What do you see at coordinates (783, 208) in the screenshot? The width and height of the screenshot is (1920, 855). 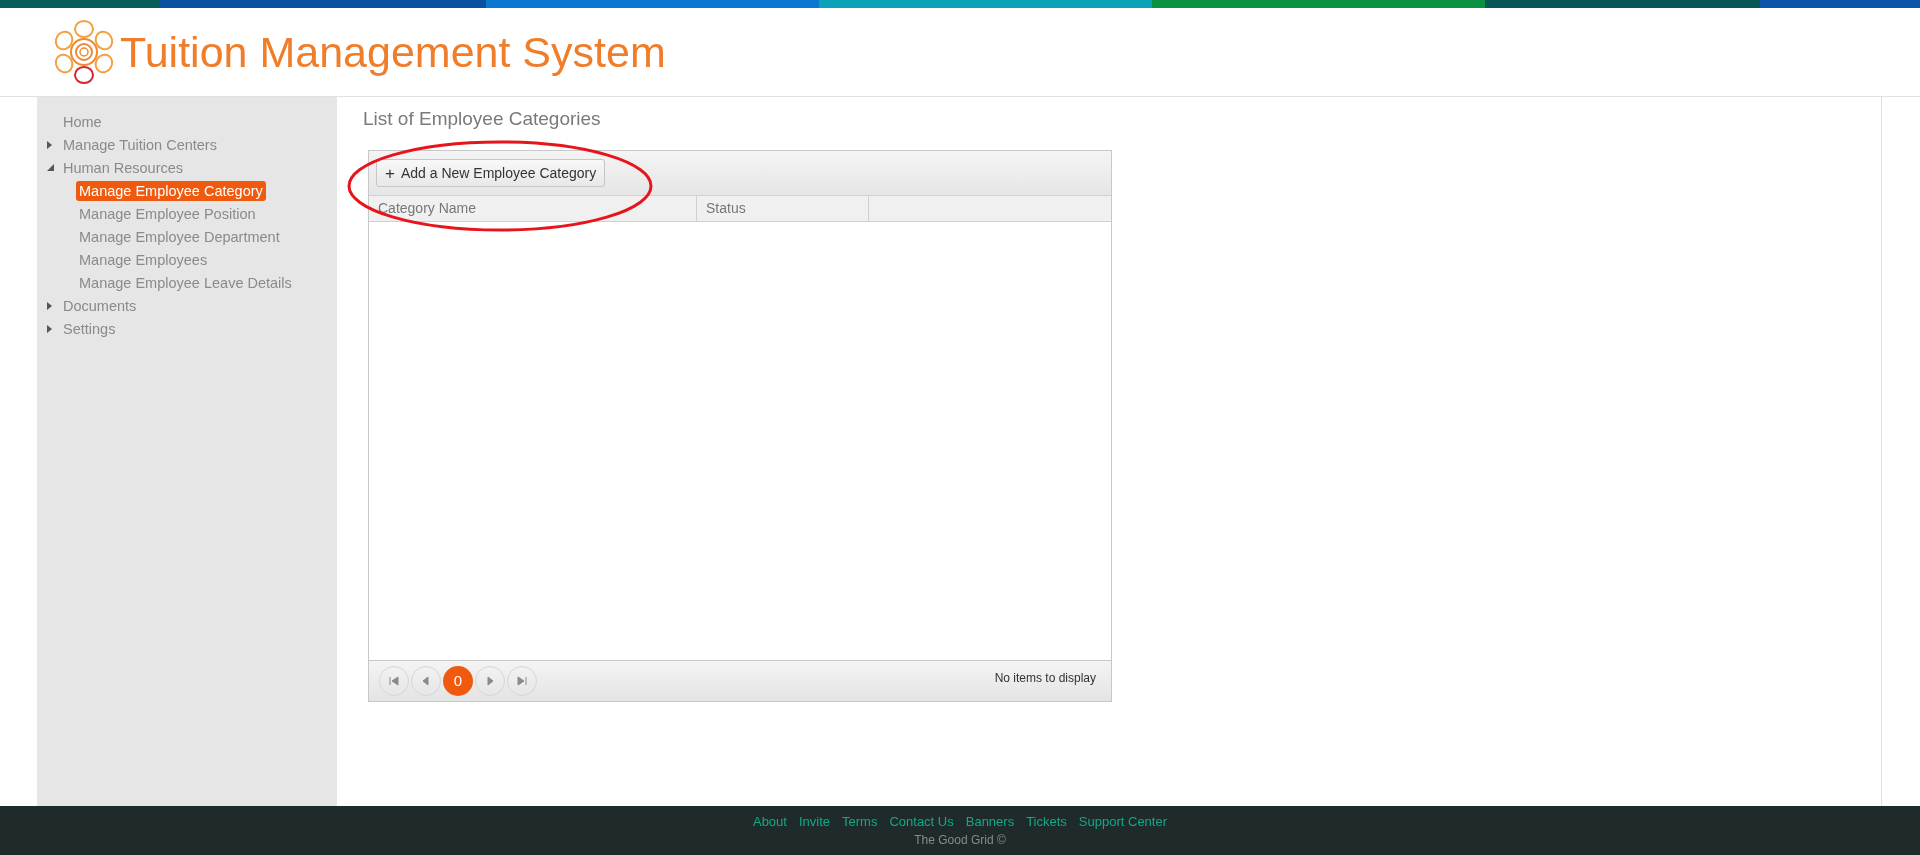 I see `column-header: Status` at bounding box center [783, 208].